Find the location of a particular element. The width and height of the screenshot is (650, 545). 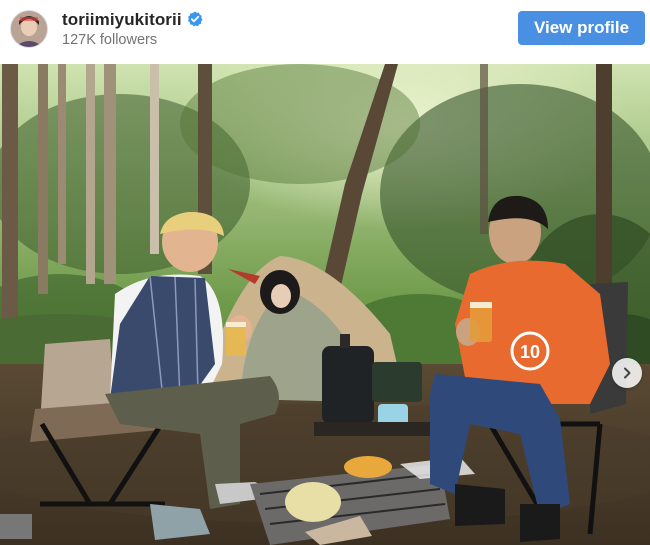

username: toriimiyukitorii is located at coordinates (122, 20).